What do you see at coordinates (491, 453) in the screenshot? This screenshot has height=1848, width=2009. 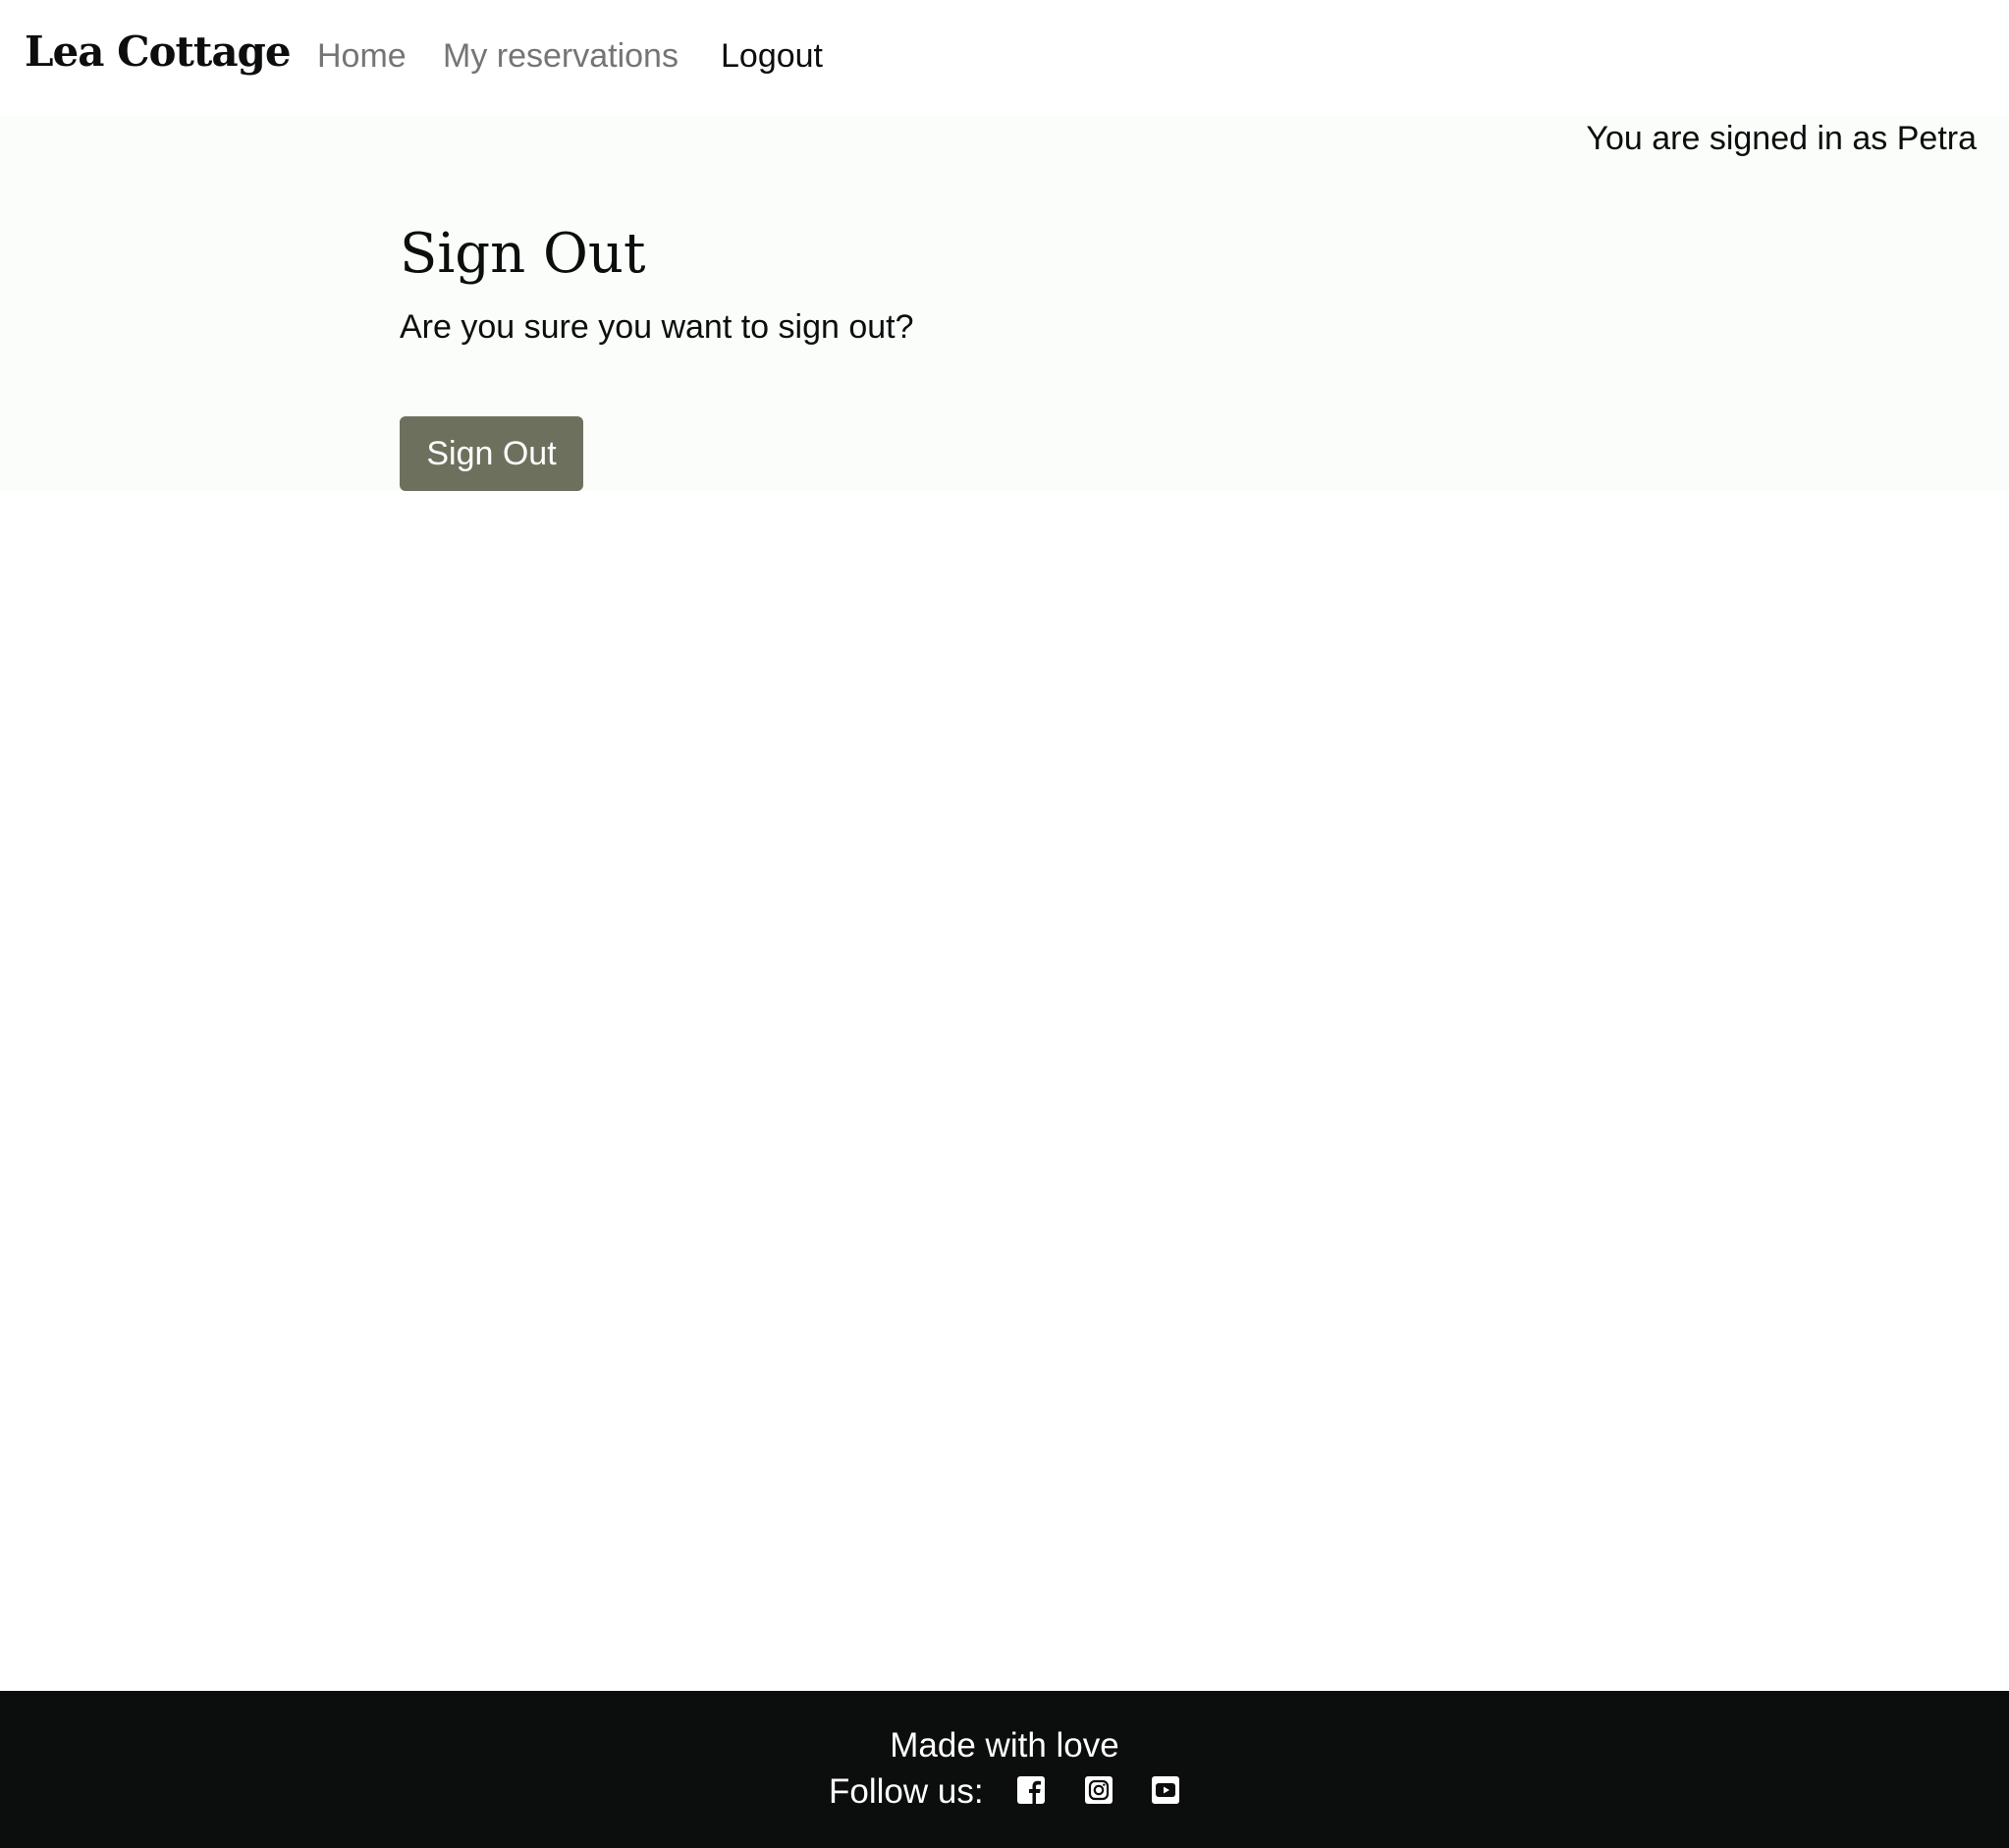 I see `sign-out-button: Sign Out` at bounding box center [491, 453].